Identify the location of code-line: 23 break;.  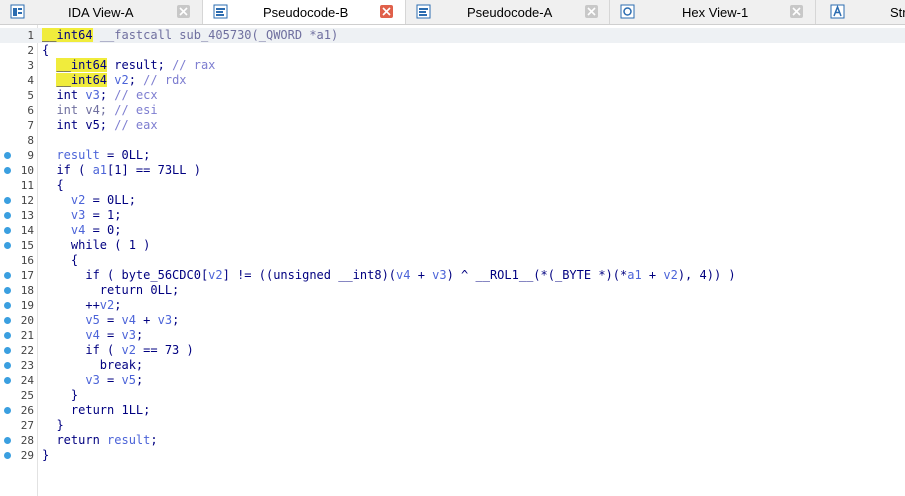
(452, 365).